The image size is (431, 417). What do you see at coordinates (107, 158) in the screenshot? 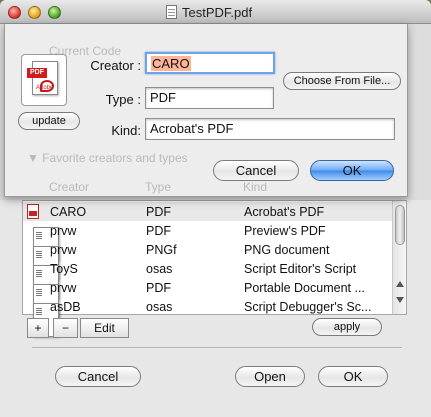
I see `ghost-favorites-section: ▼ Favorite creators and types` at bounding box center [107, 158].